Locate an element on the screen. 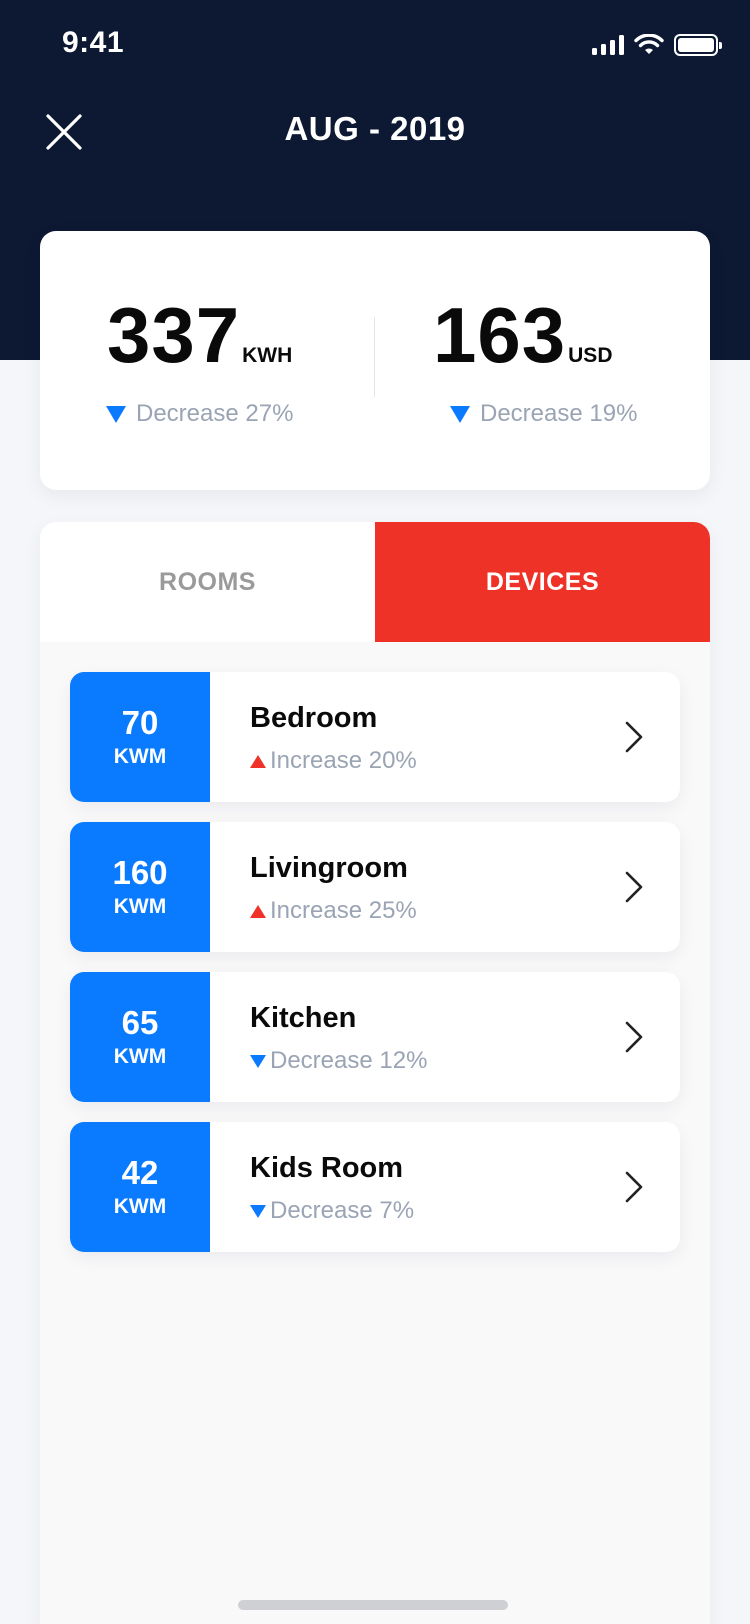 The width and height of the screenshot is (750, 1624). cost-value: 163 is located at coordinates (500, 335).